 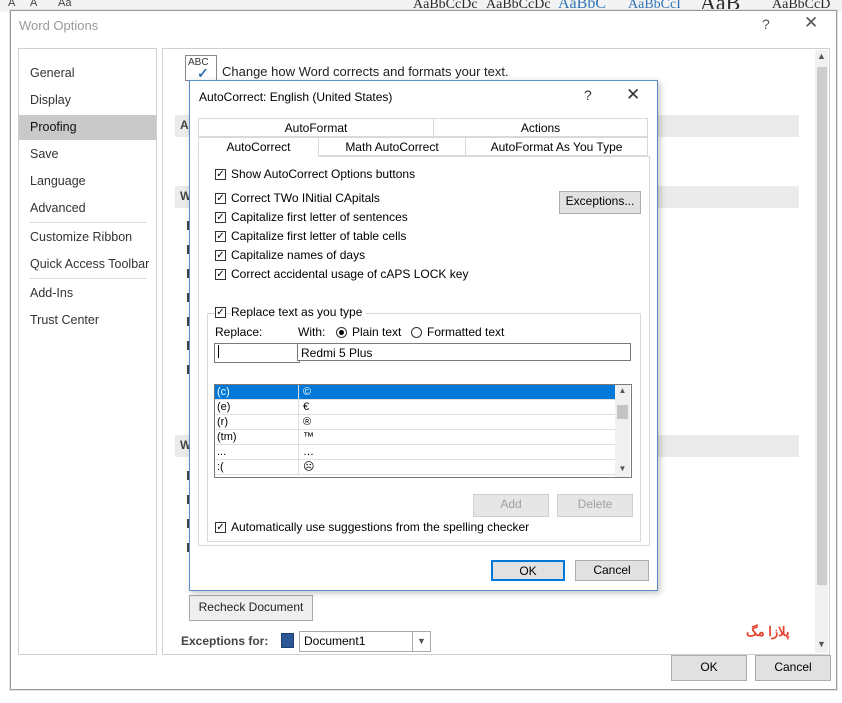 What do you see at coordinates (184, 125) in the screenshot?
I see `section-header-label: A` at bounding box center [184, 125].